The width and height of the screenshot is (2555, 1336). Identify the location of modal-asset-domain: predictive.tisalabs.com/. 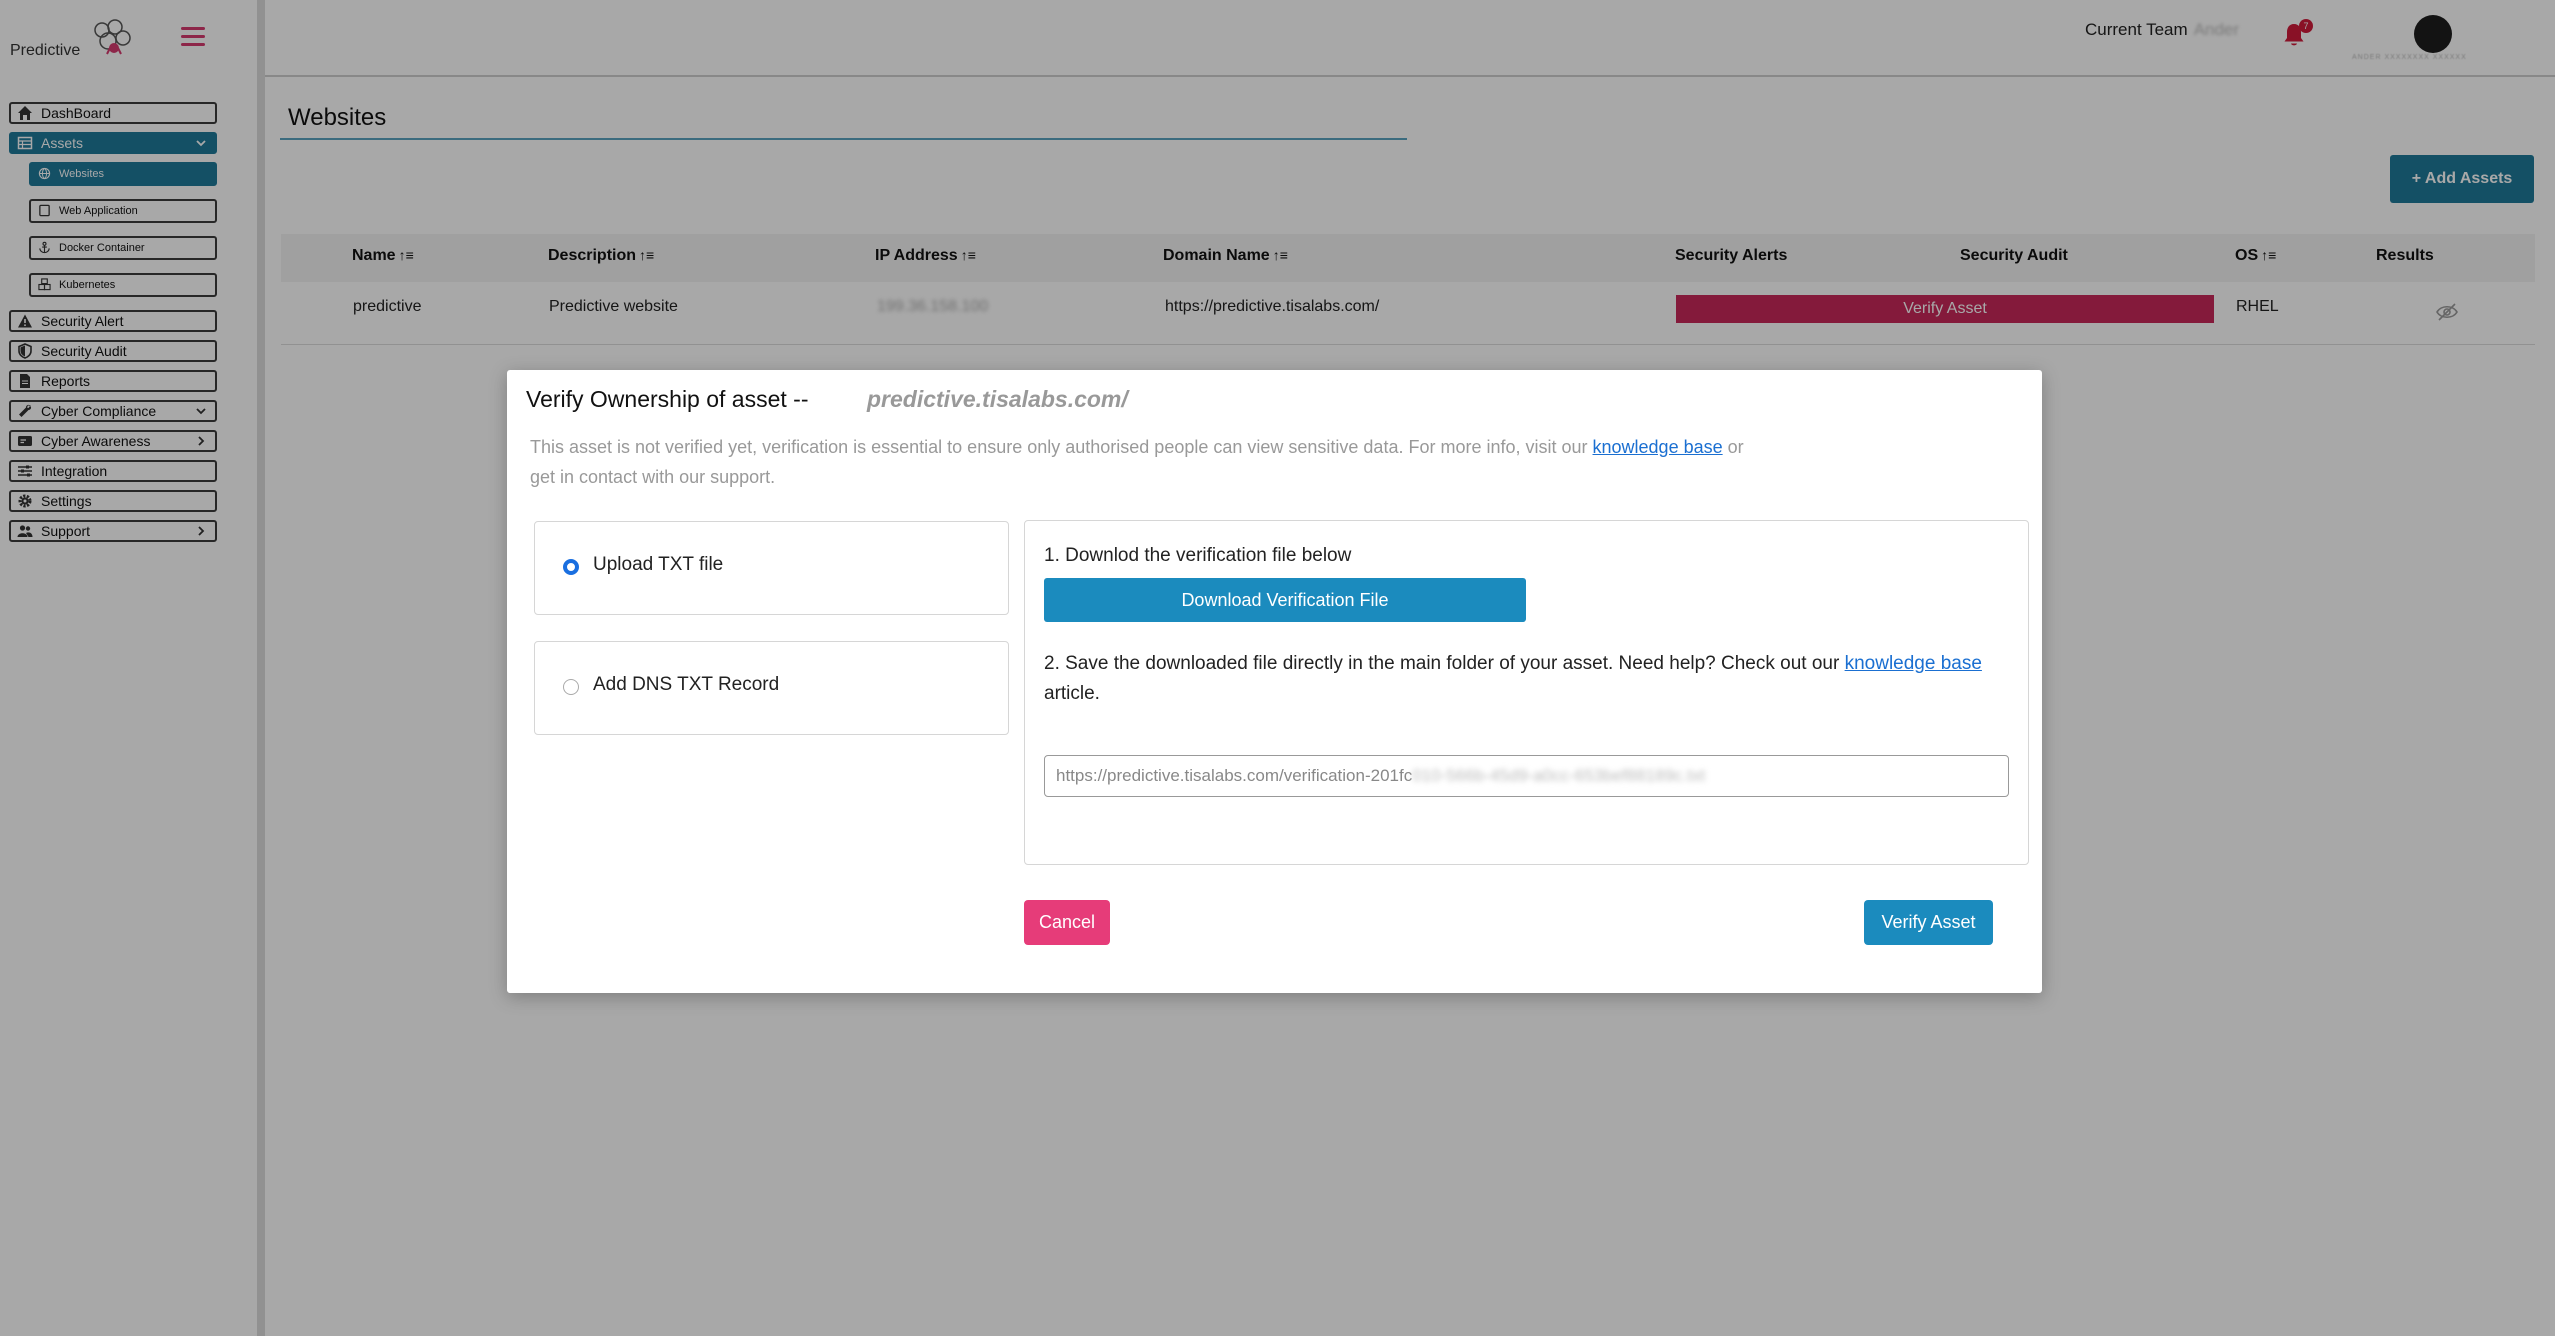
(997, 399).